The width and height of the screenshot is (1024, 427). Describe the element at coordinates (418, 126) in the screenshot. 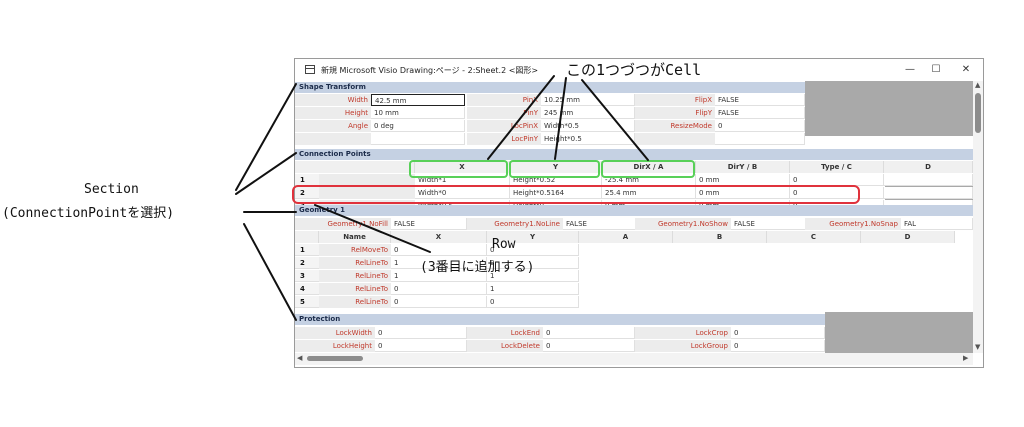

I see `property-value-cell: 0 deg` at that location.